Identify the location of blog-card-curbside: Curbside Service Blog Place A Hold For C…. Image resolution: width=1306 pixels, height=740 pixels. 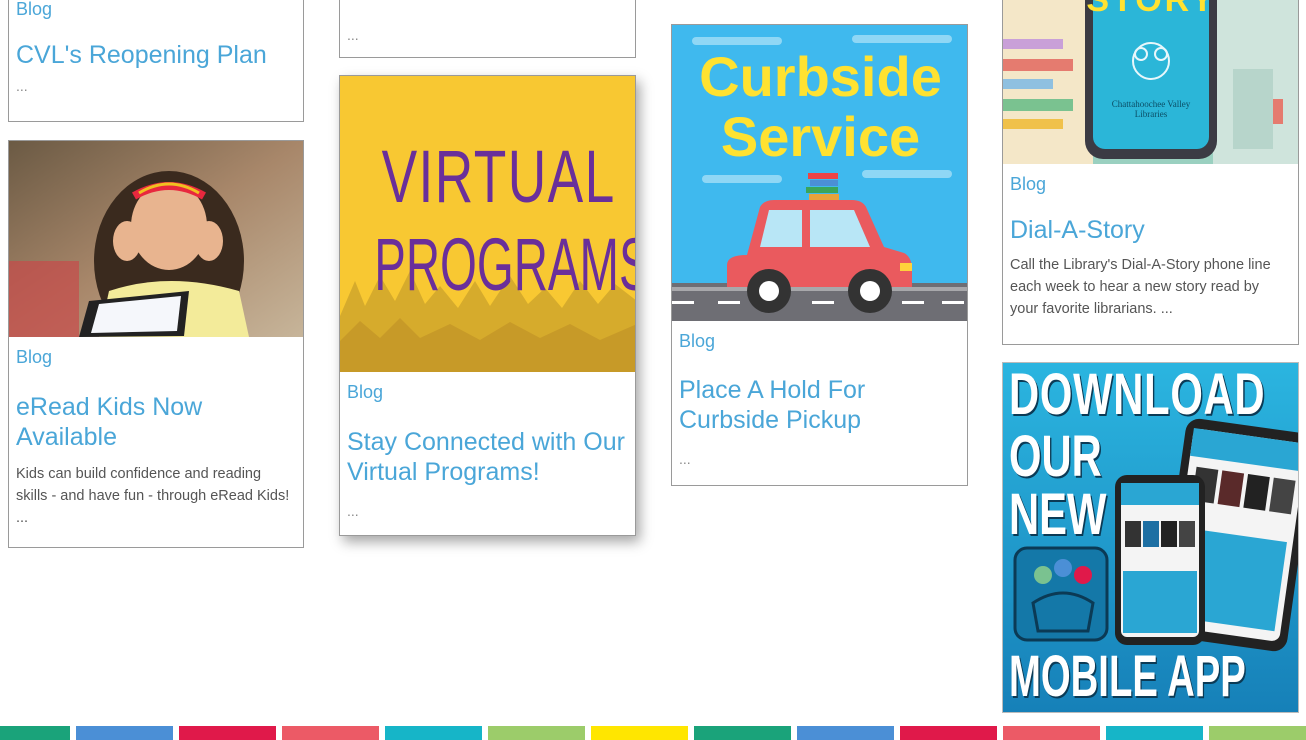
(819, 255).